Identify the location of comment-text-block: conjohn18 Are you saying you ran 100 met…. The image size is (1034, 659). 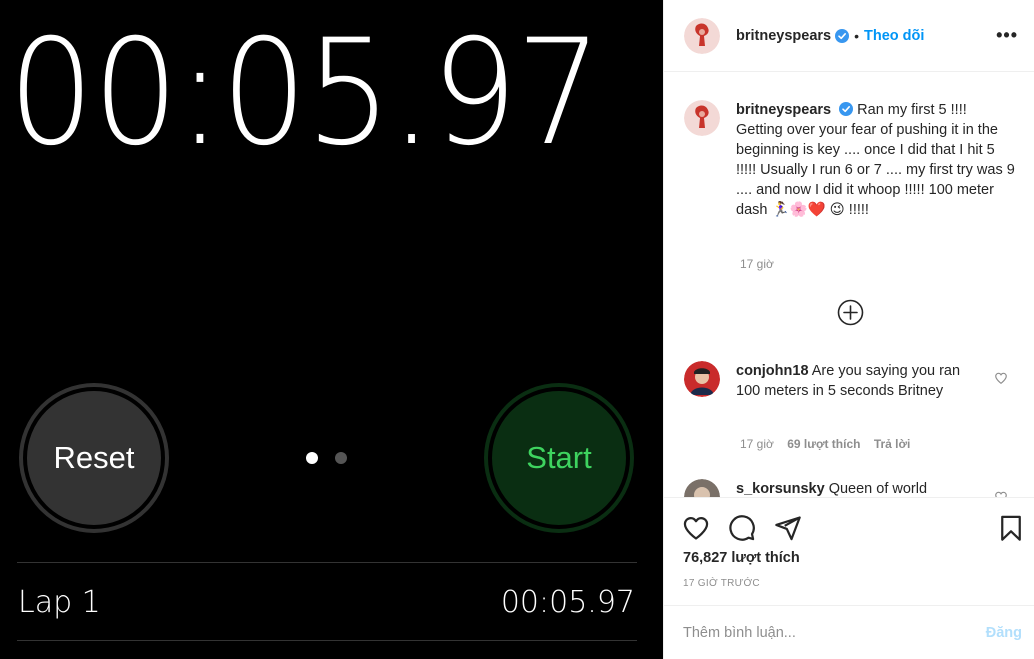
(852, 381).